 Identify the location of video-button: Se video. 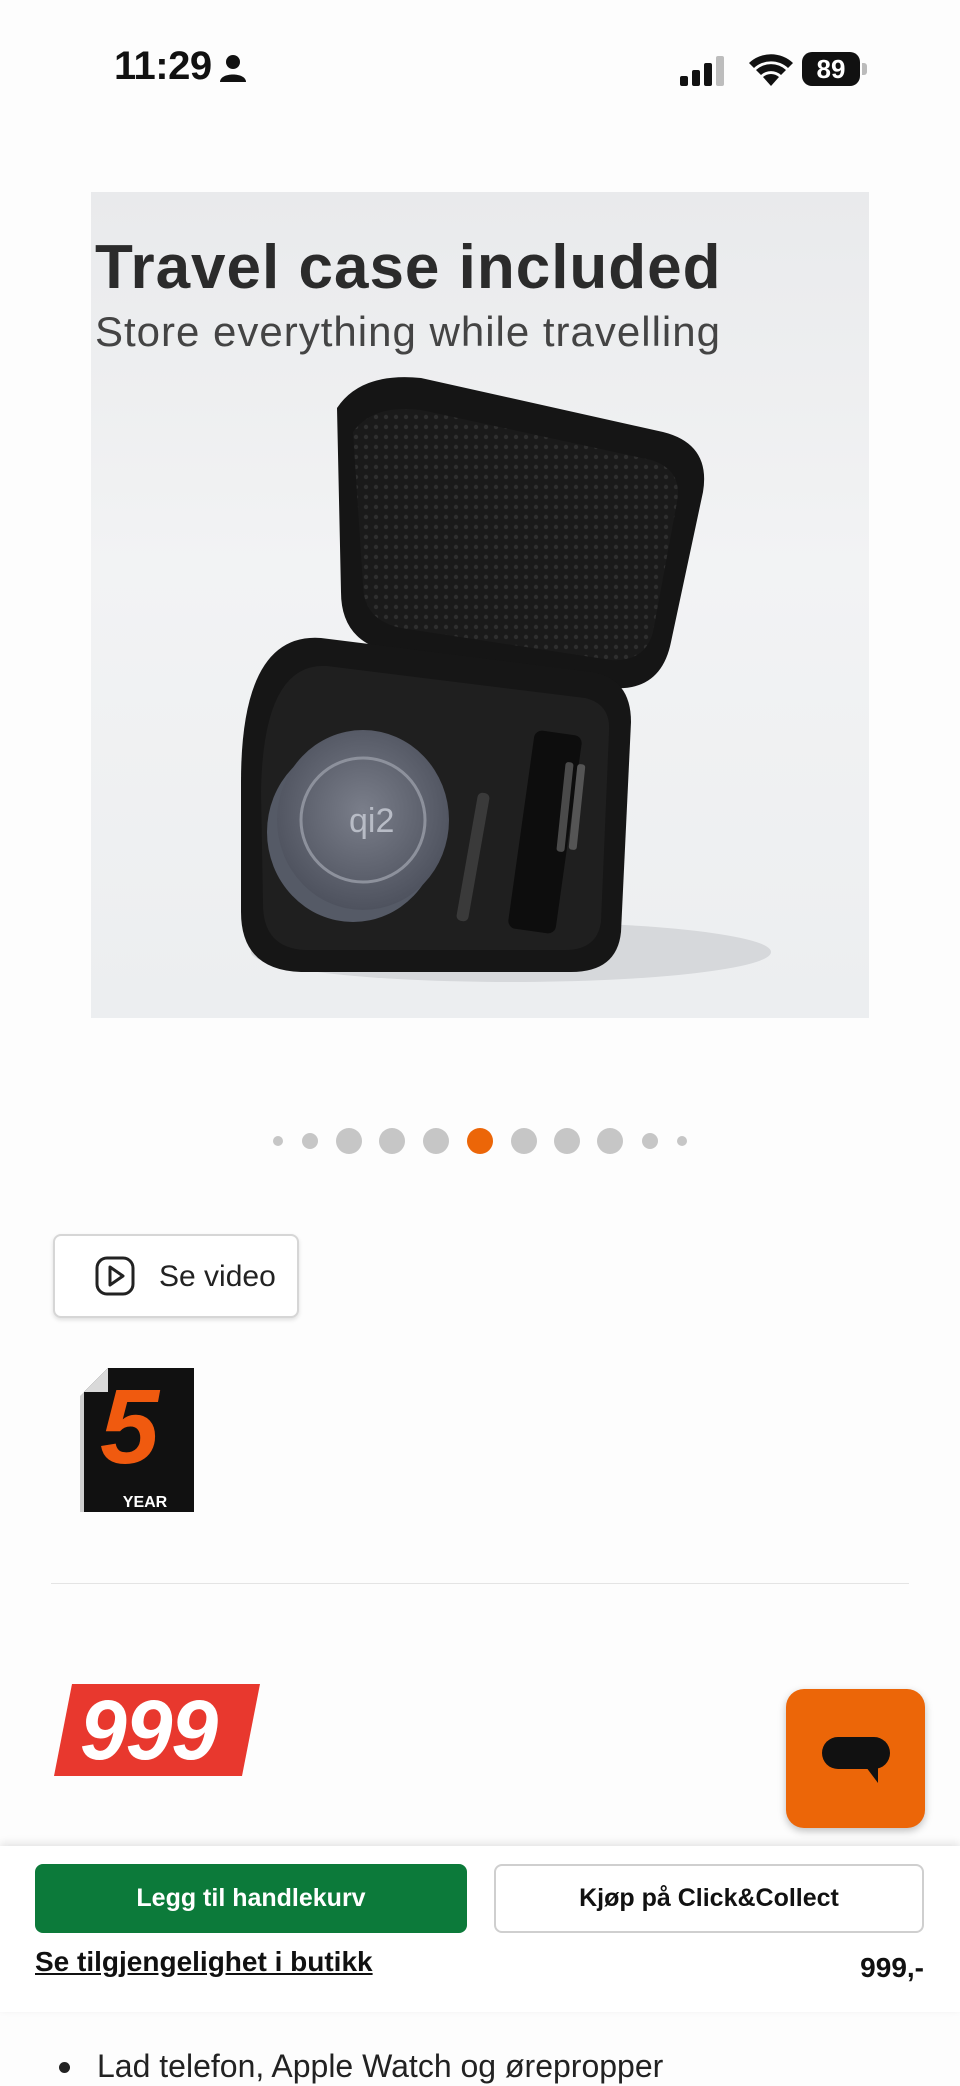
(176, 1276).